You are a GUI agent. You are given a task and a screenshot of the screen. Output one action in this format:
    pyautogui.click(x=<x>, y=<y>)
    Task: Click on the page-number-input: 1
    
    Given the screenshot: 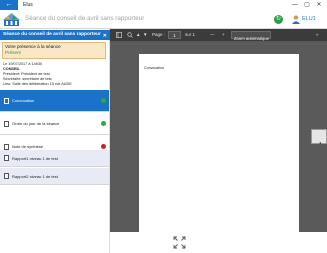 What is the action you would take?
    pyautogui.click(x=174, y=35)
    